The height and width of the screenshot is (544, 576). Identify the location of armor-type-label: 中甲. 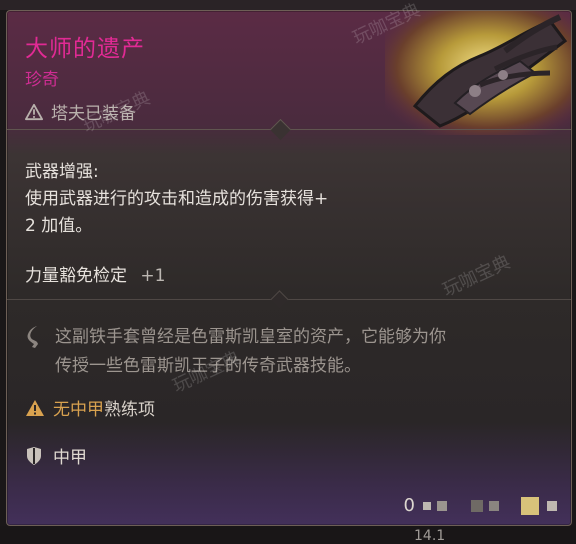
(70, 458).